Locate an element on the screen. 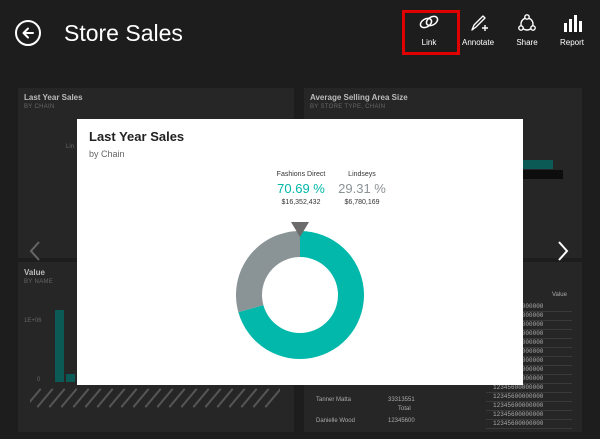 The image size is (600, 439). table-row-name: Tanner Matta is located at coordinates (334, 400).